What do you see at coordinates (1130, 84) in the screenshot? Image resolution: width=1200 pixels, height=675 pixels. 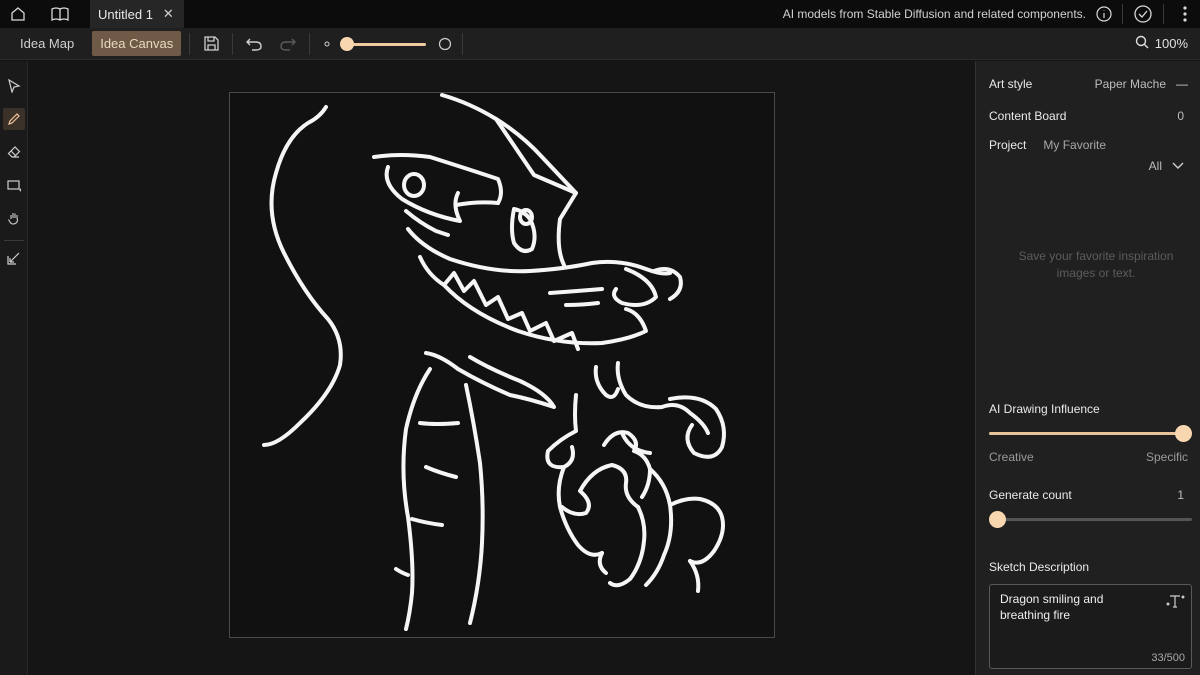 I see `art-style-value: Paper Mache` at bounding box center [1130, 84].